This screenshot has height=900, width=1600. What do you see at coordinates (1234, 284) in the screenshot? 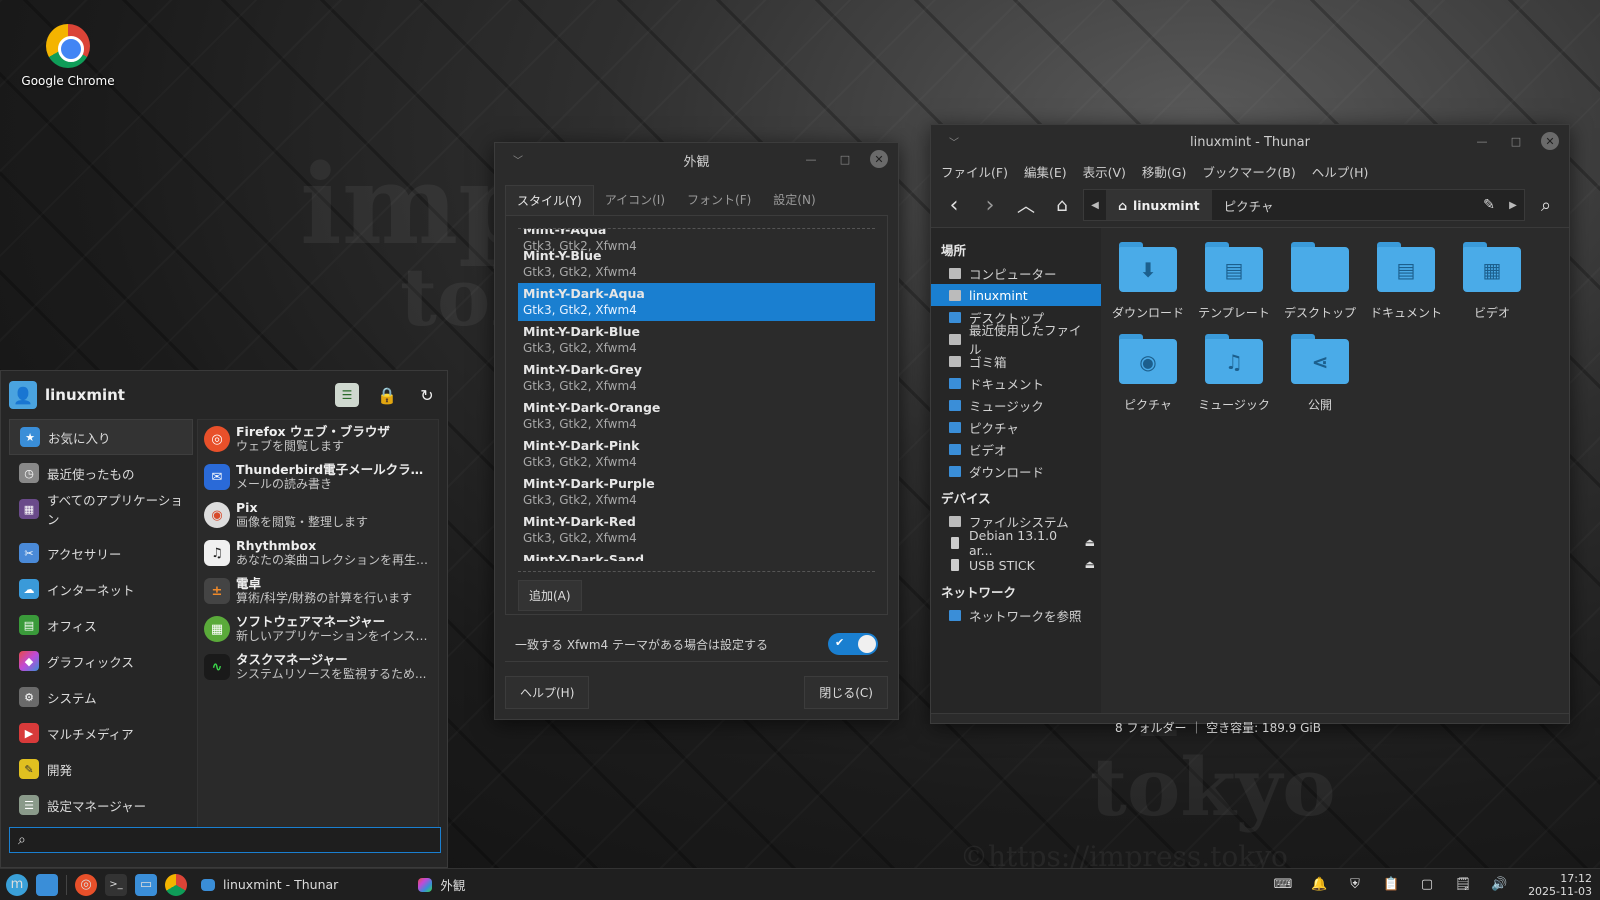
I see `folder-item: ▤ テンプレート` at bounding box center [1234, 284].